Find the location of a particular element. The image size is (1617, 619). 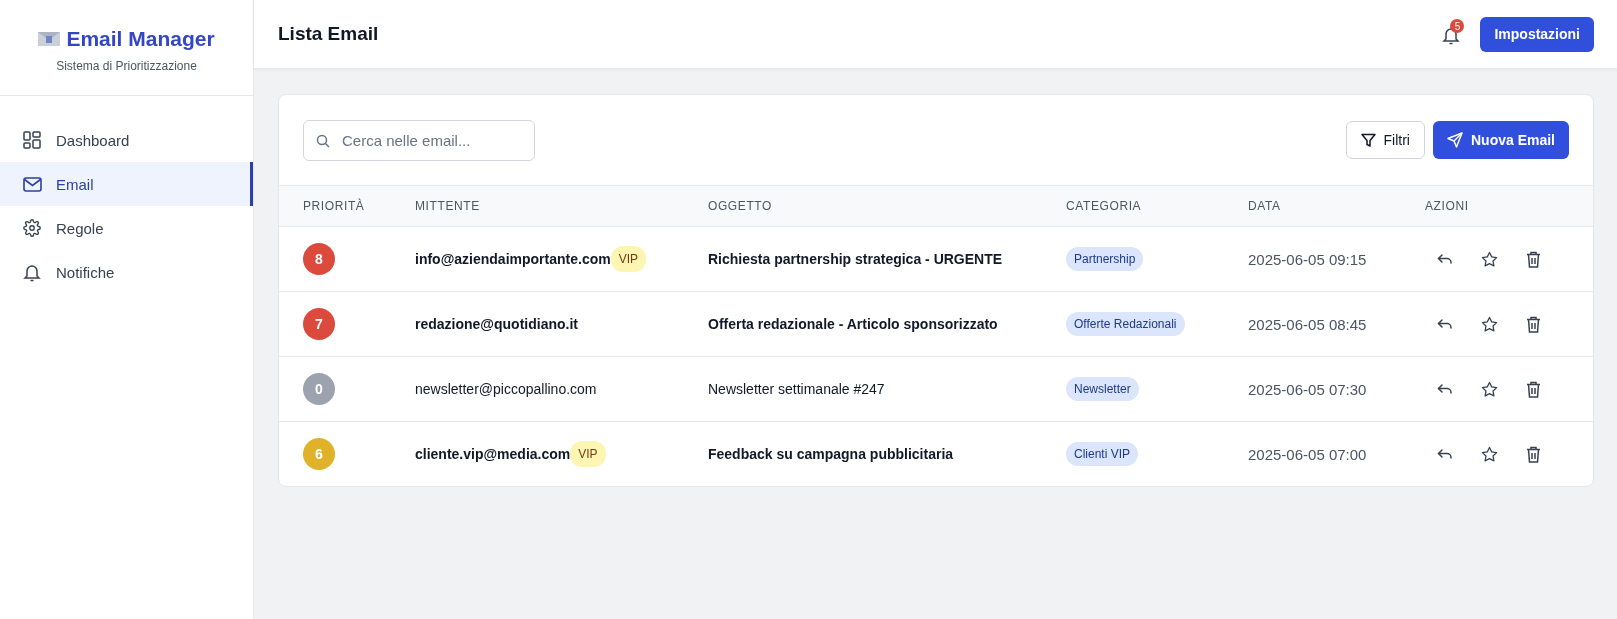

priority-badge: 6 is located at coordinates (319, 454).